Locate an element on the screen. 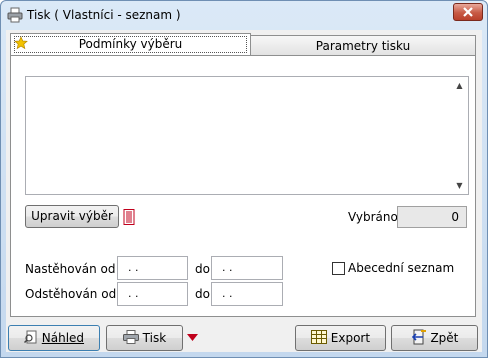 This screenshot has width=488, height=358. export-button: Export is located at coordinates (340, 338).